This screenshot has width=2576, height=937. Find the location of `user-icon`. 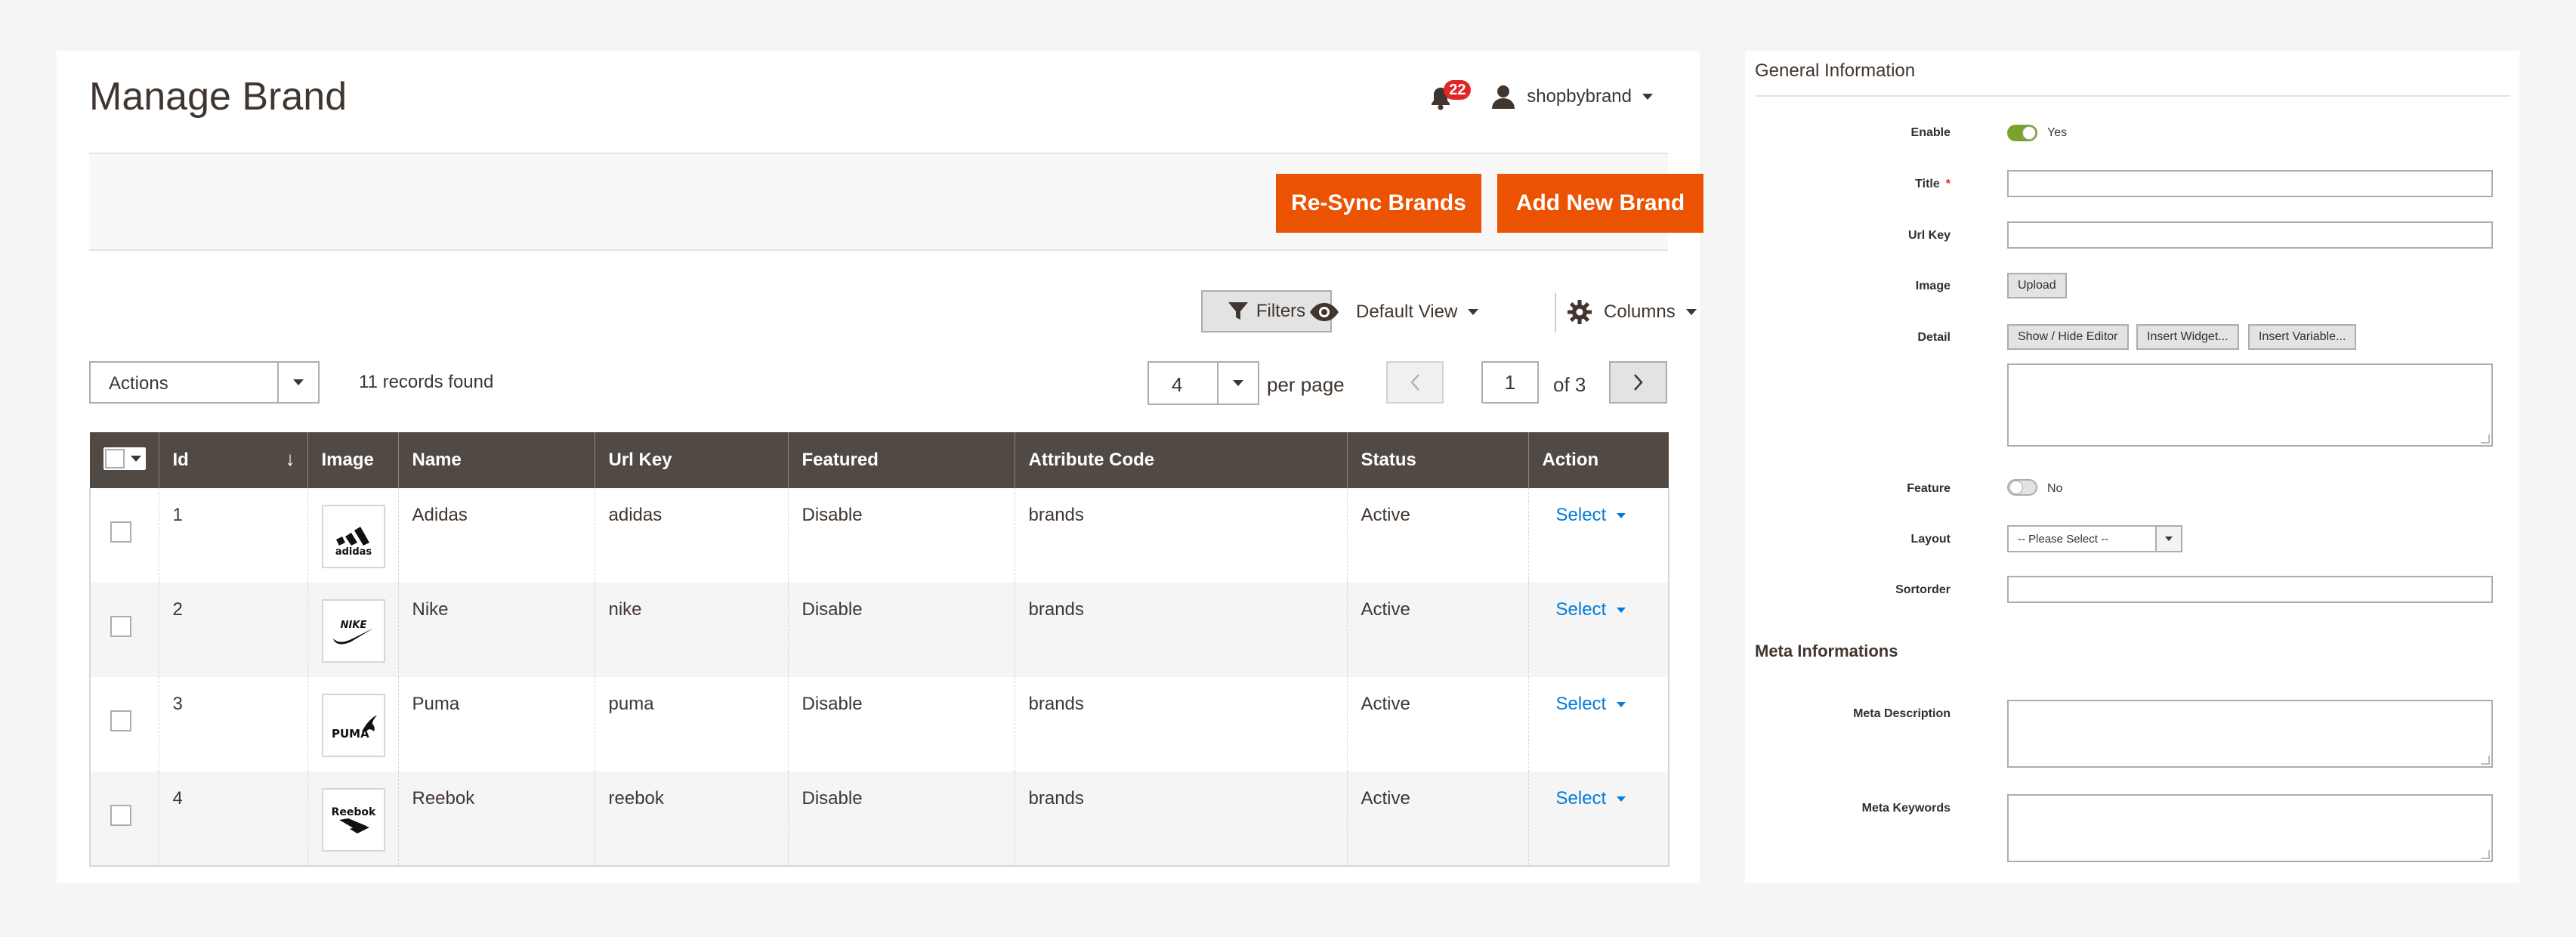

user-icon is located at coordinates (1503, 97).